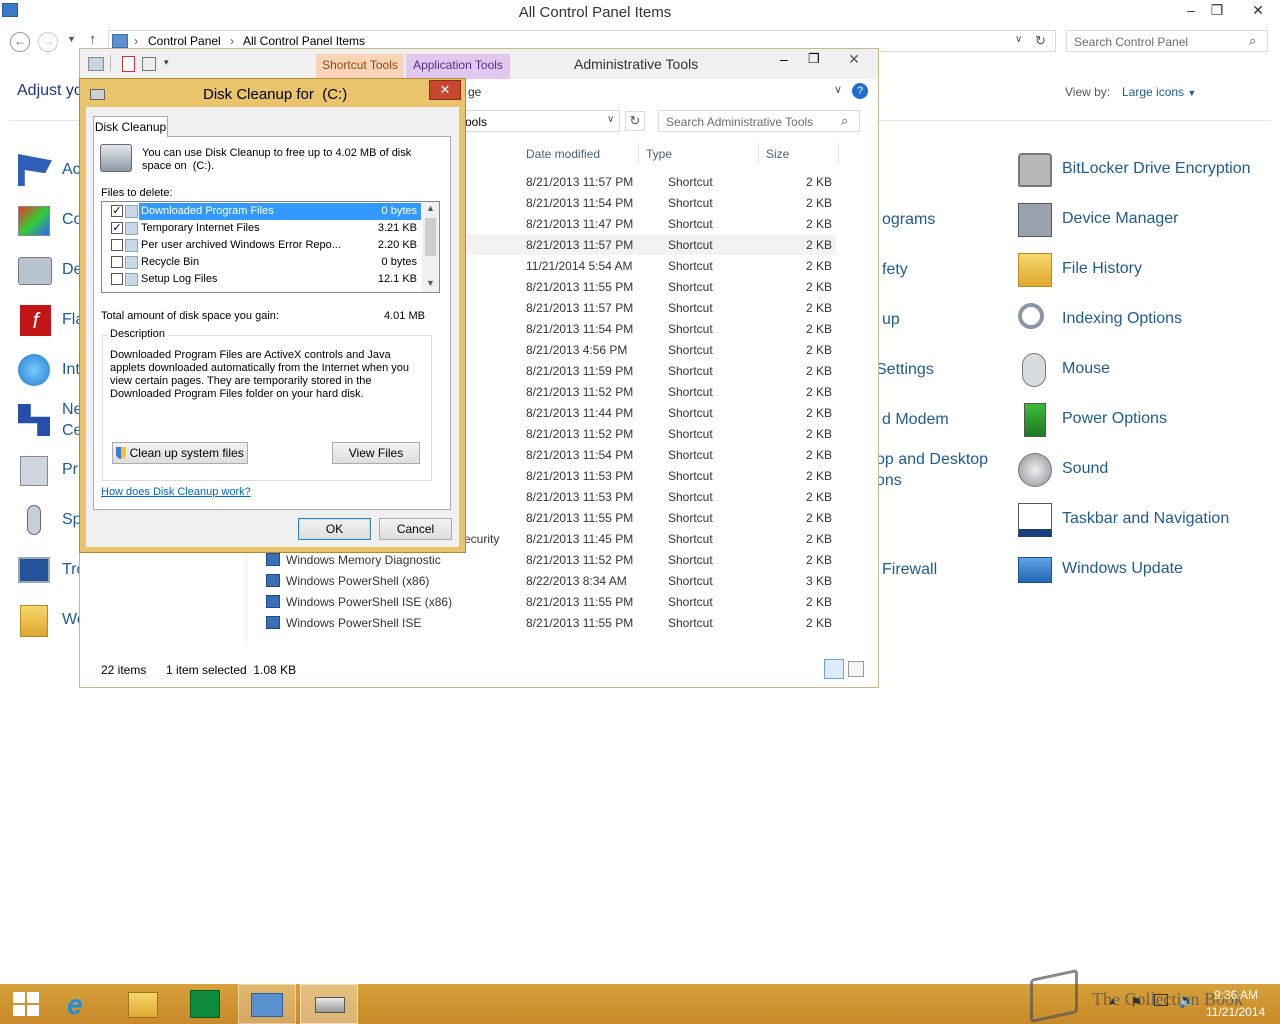 The width and height of the screenshot is (1280, 1024). I want to click on start-button, so click(29, 1004).